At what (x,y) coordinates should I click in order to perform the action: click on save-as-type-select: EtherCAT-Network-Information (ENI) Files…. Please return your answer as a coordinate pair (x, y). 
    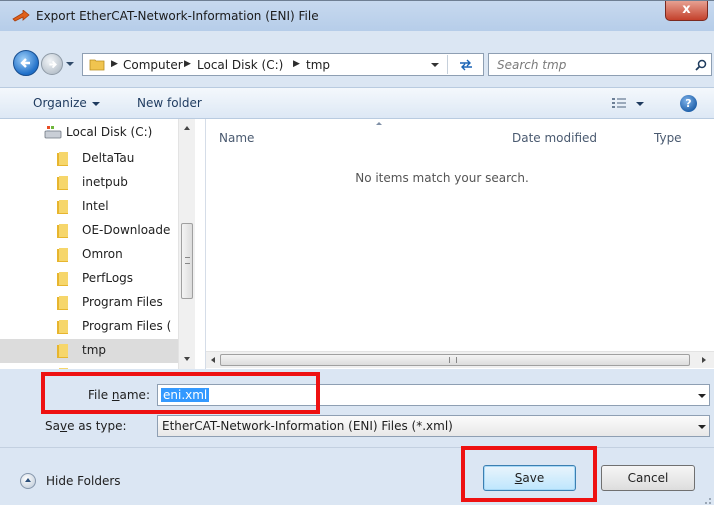
    Looking at the image, I should click on (433, 426).